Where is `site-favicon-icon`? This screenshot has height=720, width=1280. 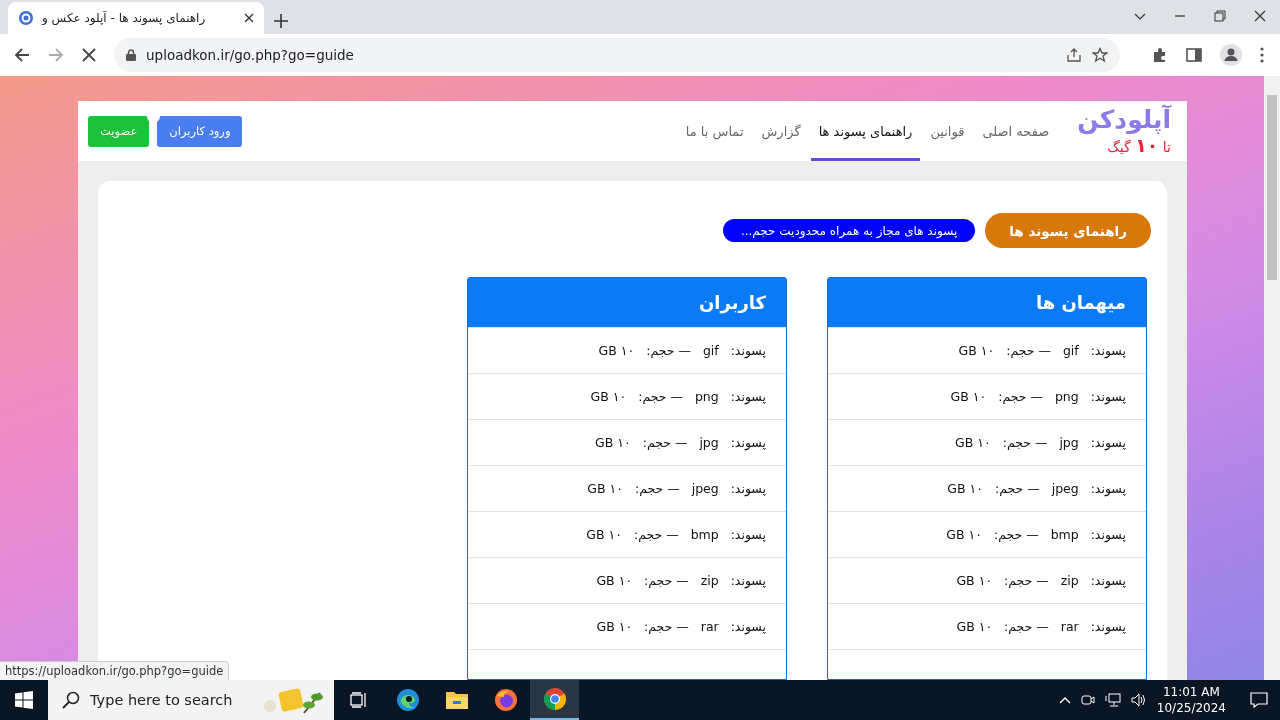
site-favicon-icon is located at coordinates (26, 18).